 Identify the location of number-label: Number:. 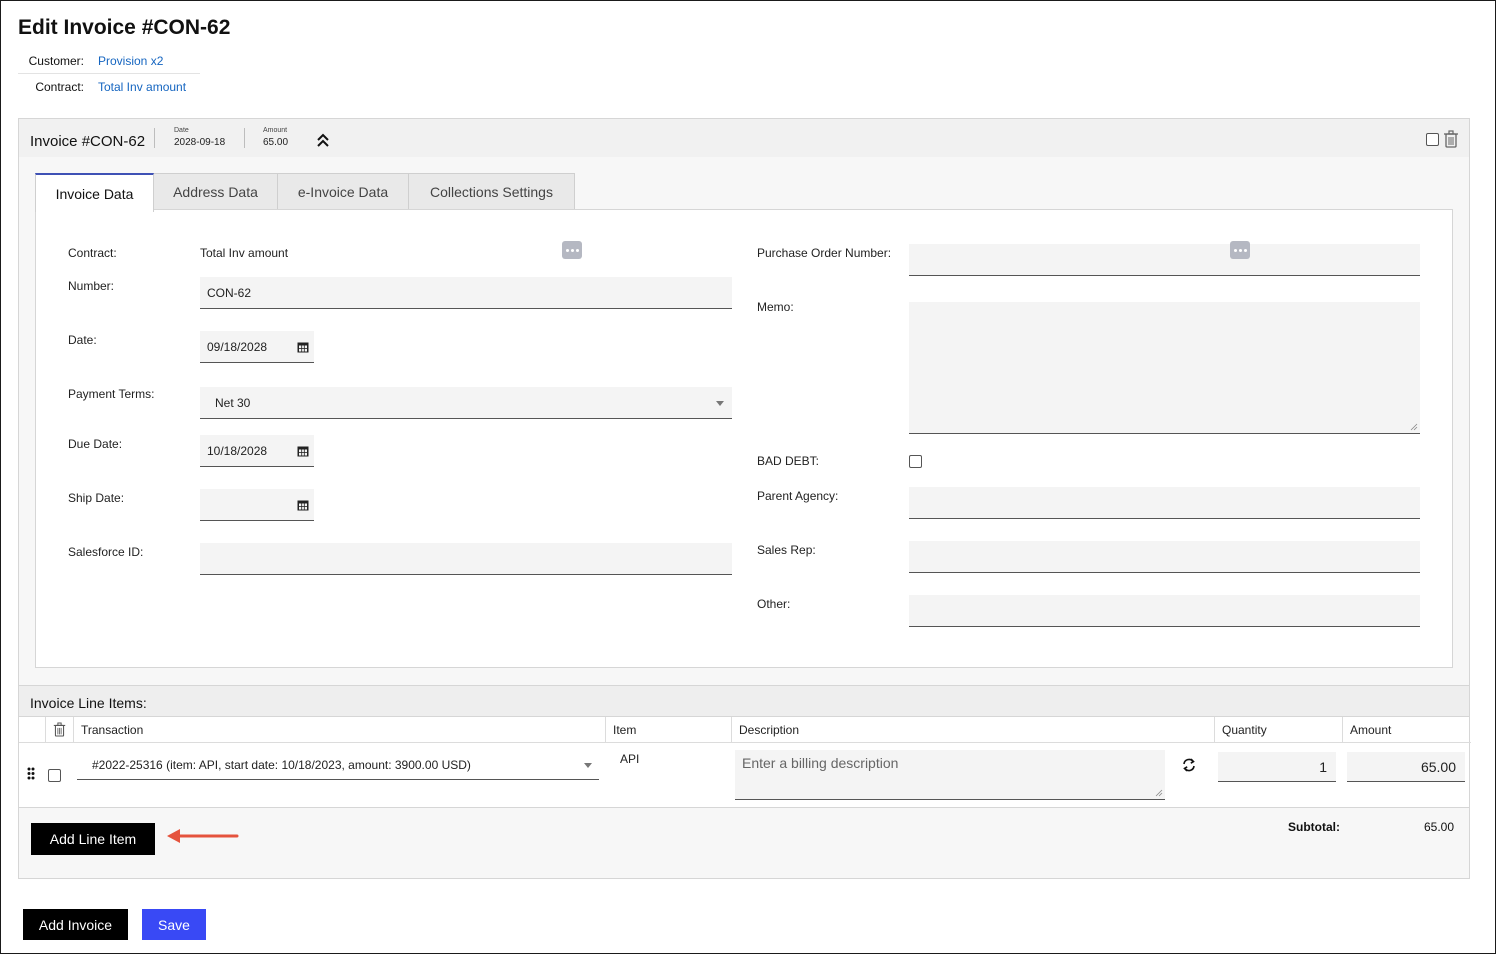
(91, 286).